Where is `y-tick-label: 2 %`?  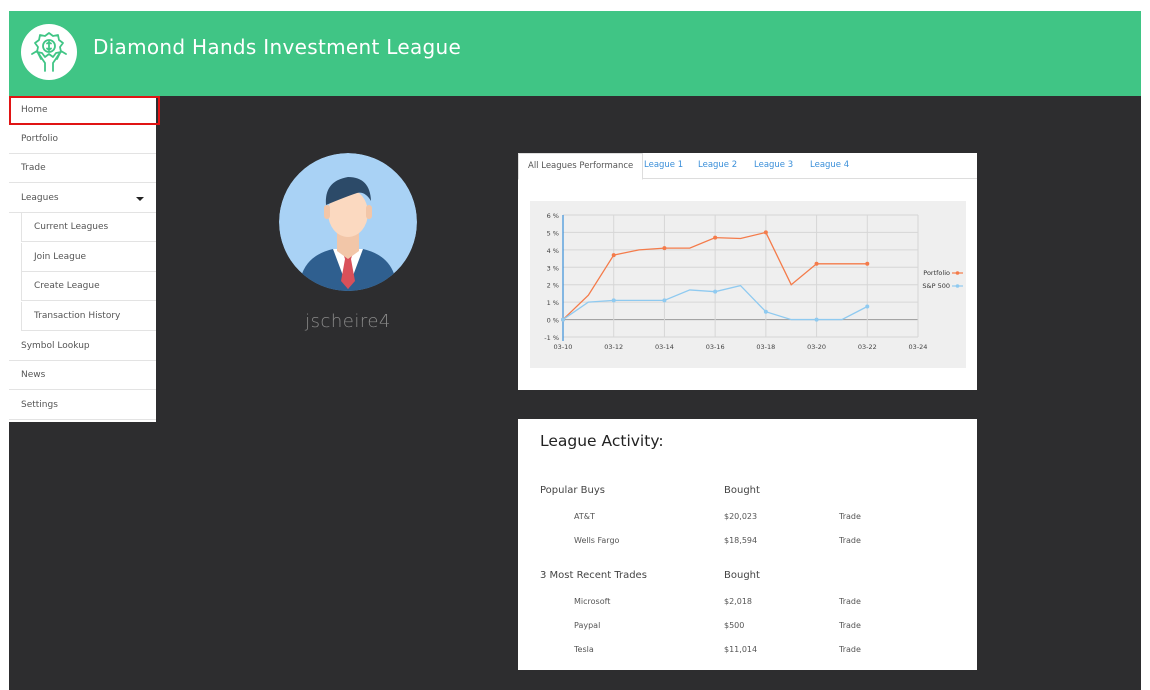
y-tick-label: 2 % is located at coordinates (553, 286).